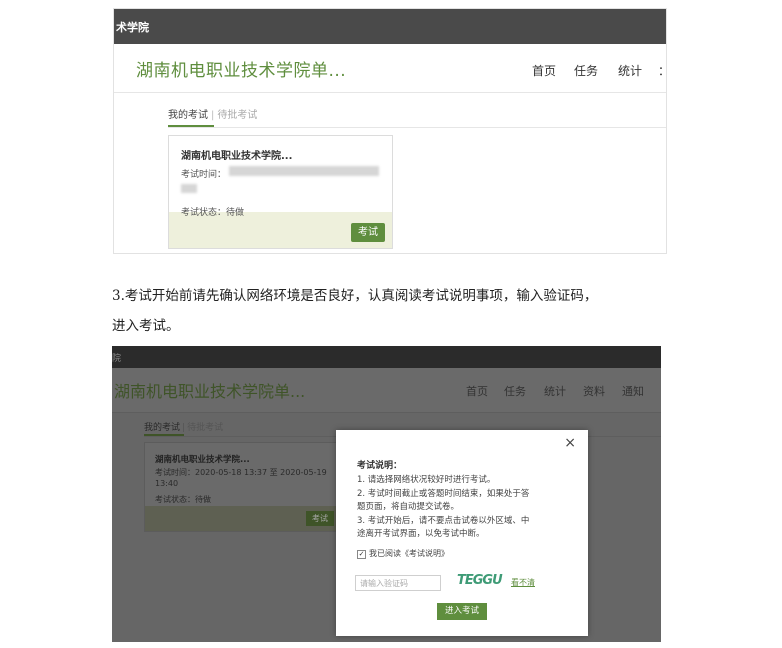  What do you see at coordinates (390, 68) in the screenshot?
I see `site-header: 湖南机电职业技术学院单... 首页 任务 统计 ：` at bounding box center [390, 68].